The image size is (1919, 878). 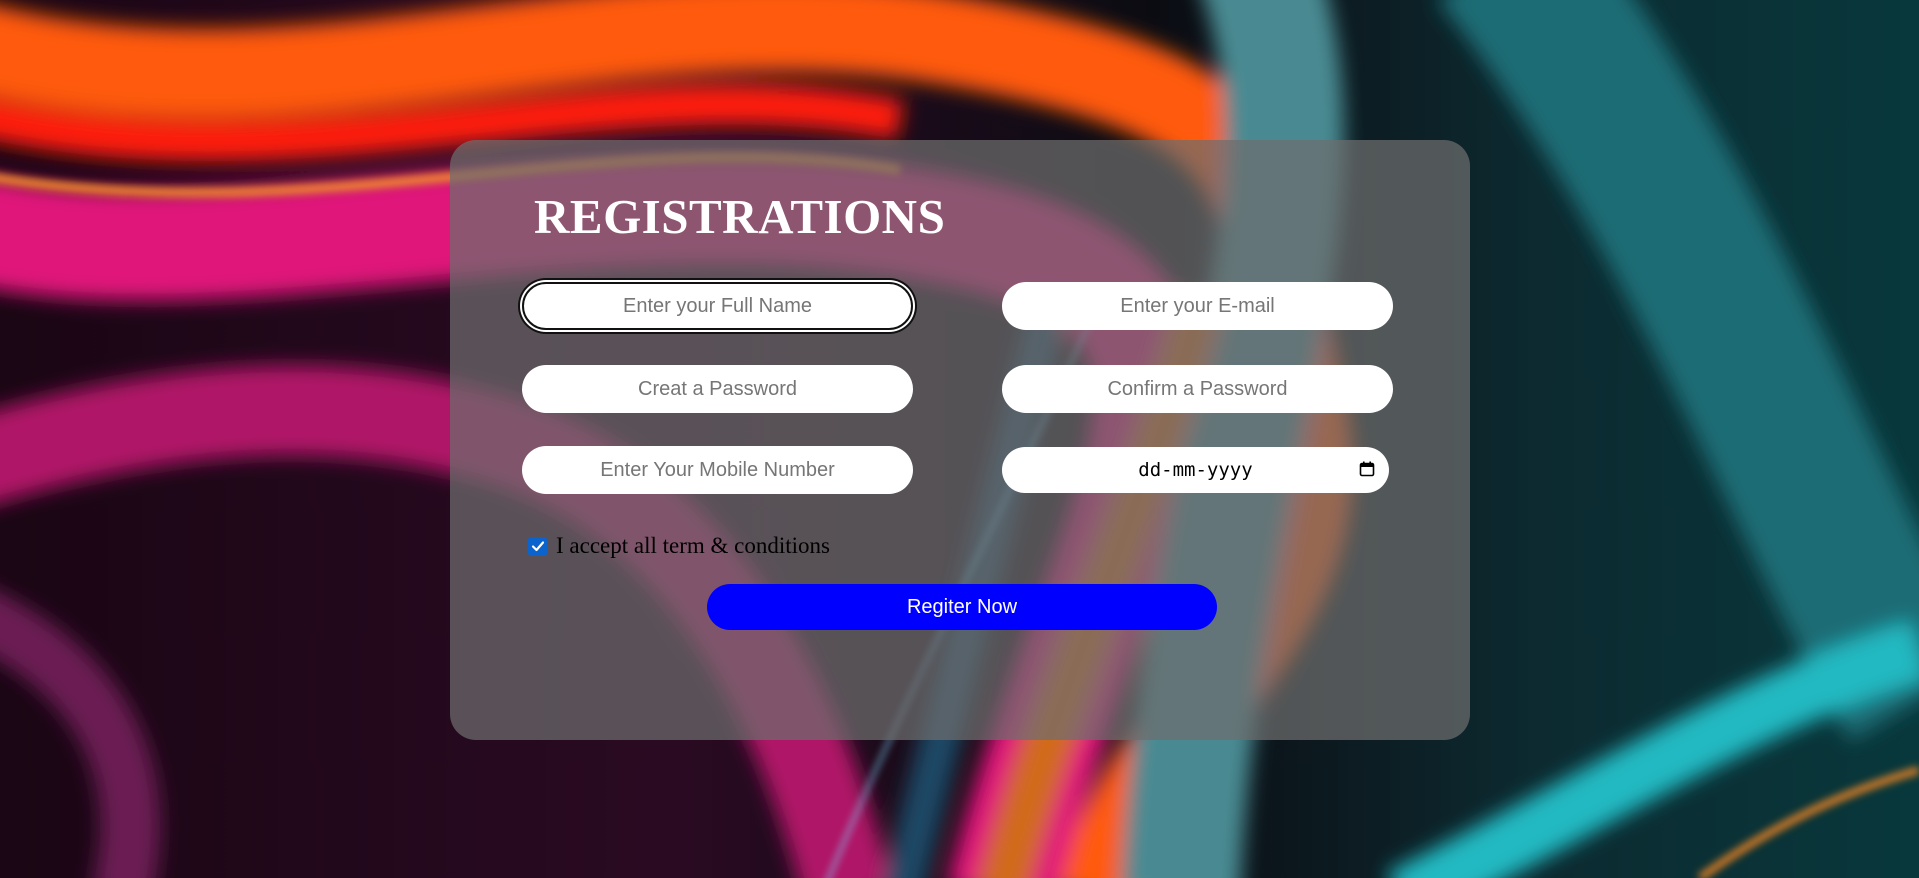 I want to click on password-input, so click(x=717, y=389).